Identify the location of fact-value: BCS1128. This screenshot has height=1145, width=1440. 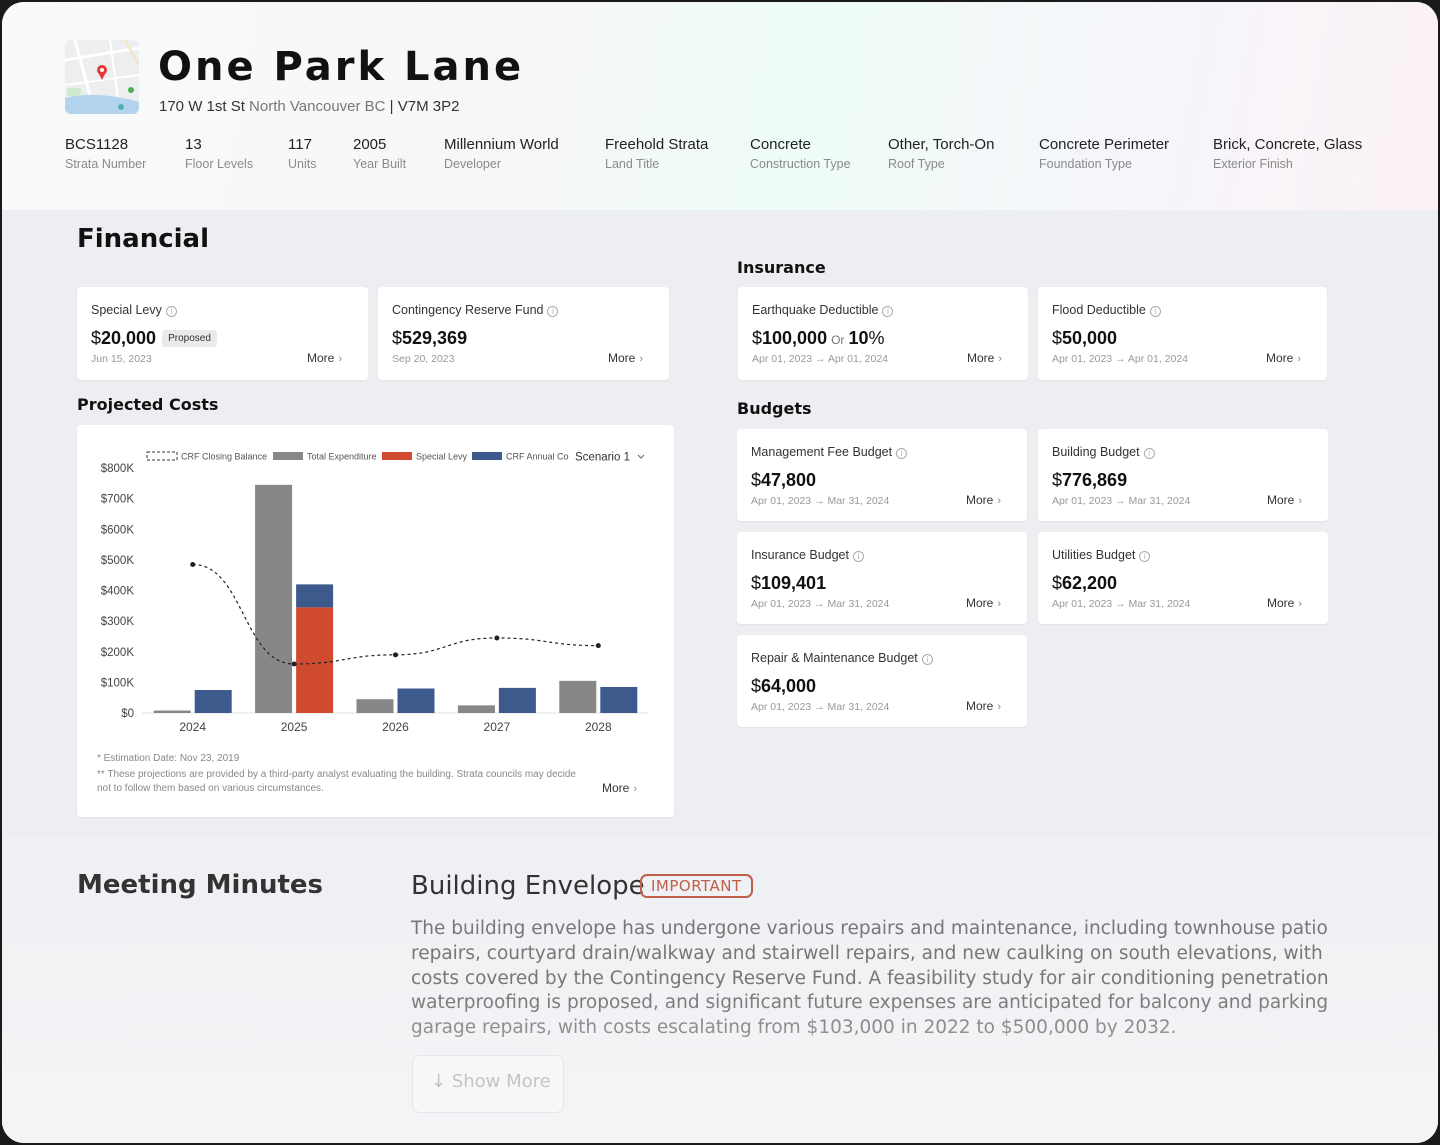
(97, 144).